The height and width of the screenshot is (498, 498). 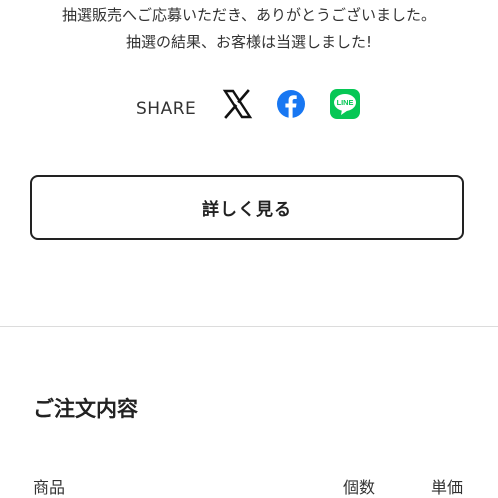 What do you see at coordinates (237, 104) in the screenshot?
I see `x-logo-icon` at bounding box center [237, 104].